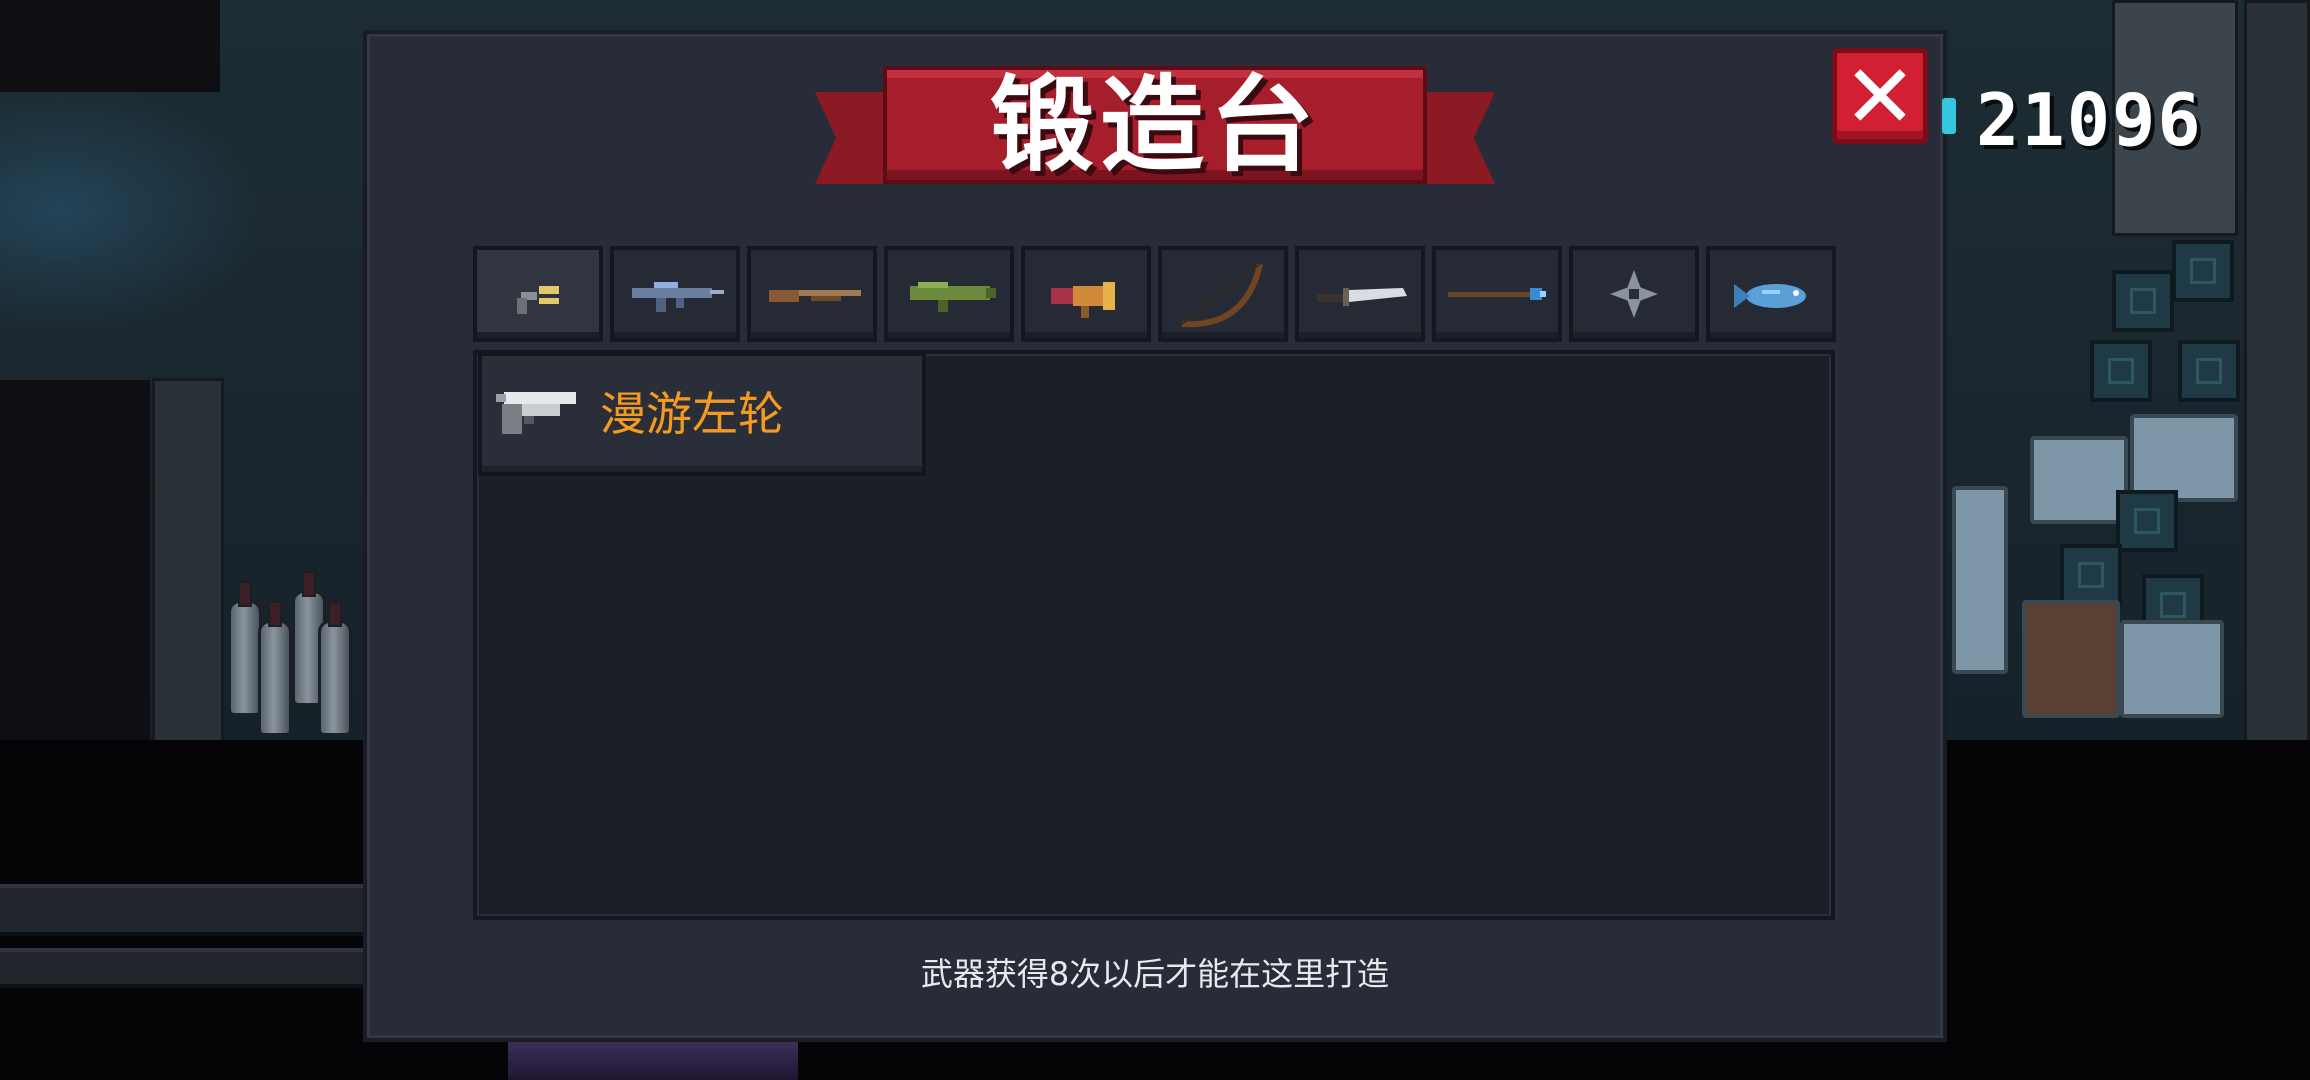 The width and height of the screenshot is (2310, 1080). I want to click on tab-blade, so click(1360, 294).